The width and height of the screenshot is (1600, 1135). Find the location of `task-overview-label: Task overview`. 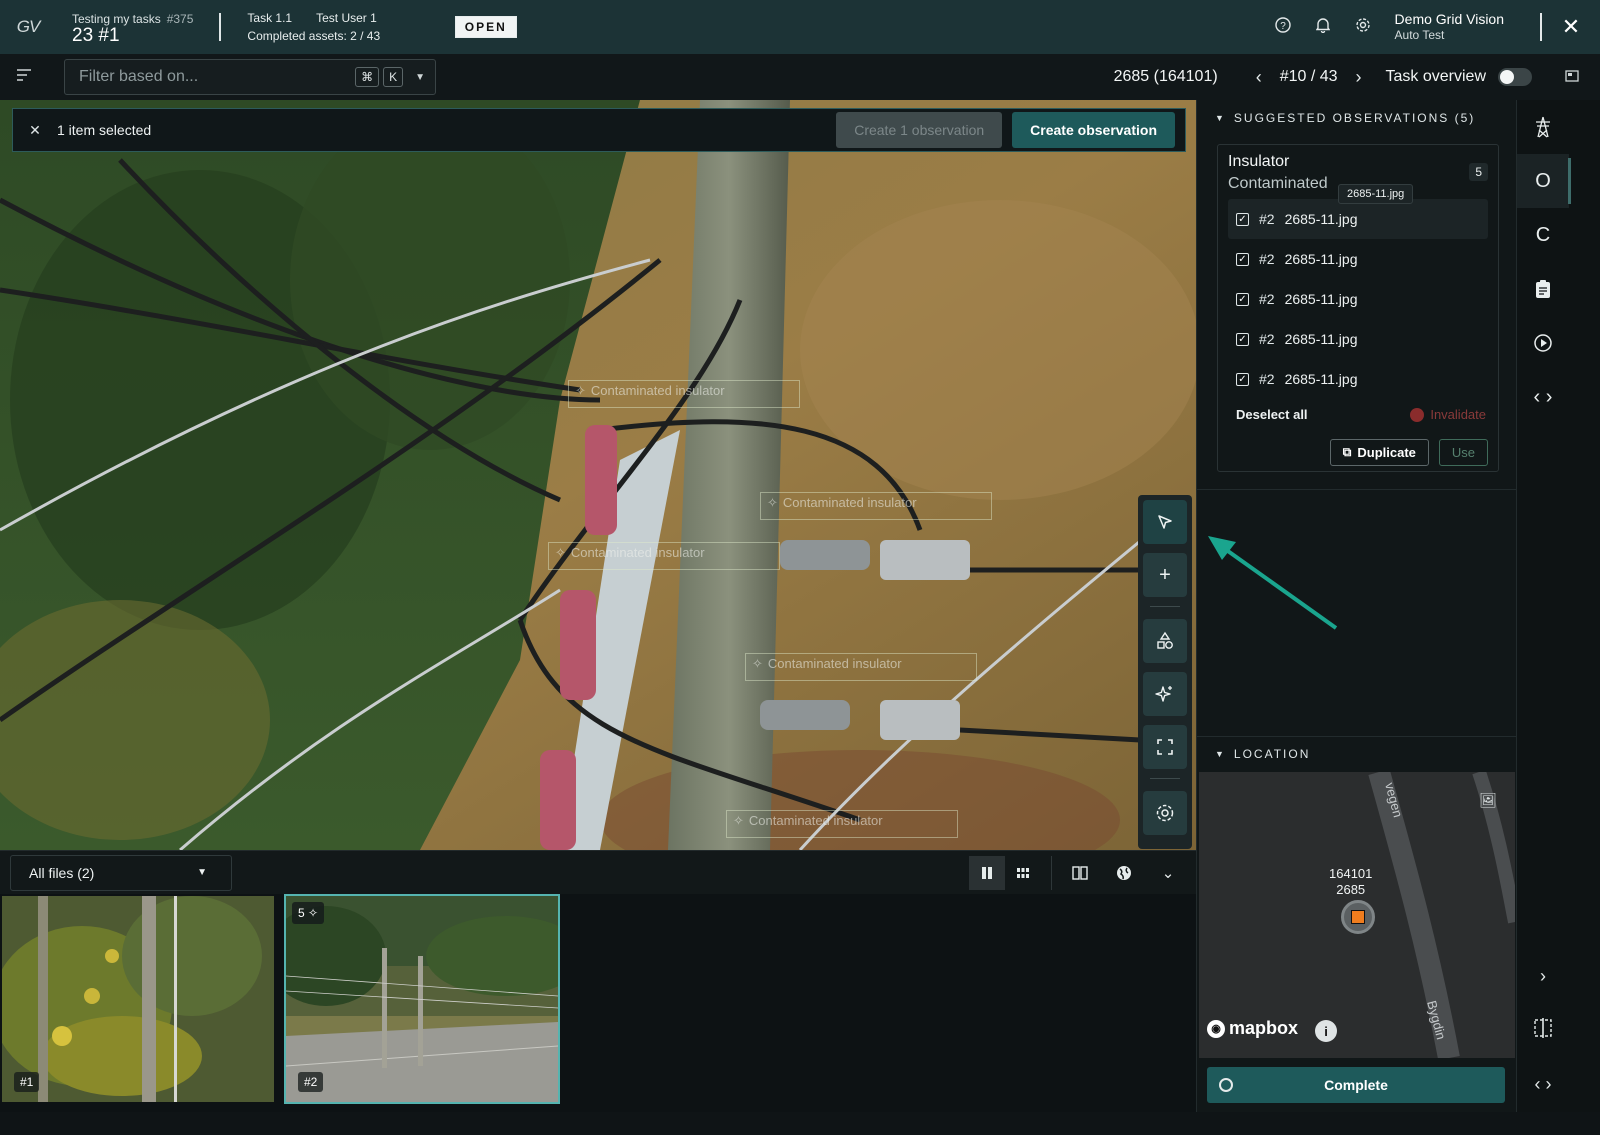

task-overview-label: Task overview is located at coordinates (1435, 76).